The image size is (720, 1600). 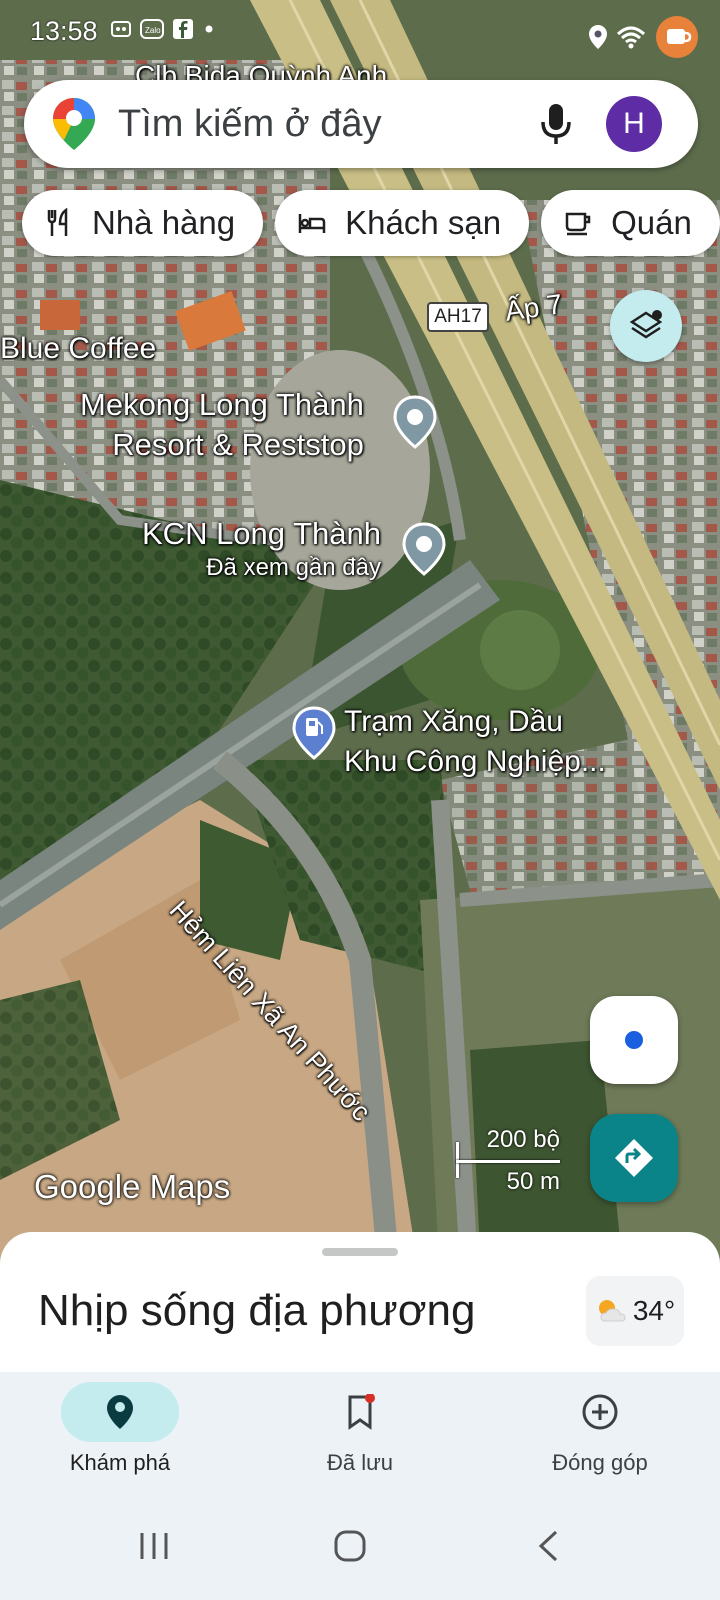 I want to click on bookmark-icon, so click(x=361, y=1412).